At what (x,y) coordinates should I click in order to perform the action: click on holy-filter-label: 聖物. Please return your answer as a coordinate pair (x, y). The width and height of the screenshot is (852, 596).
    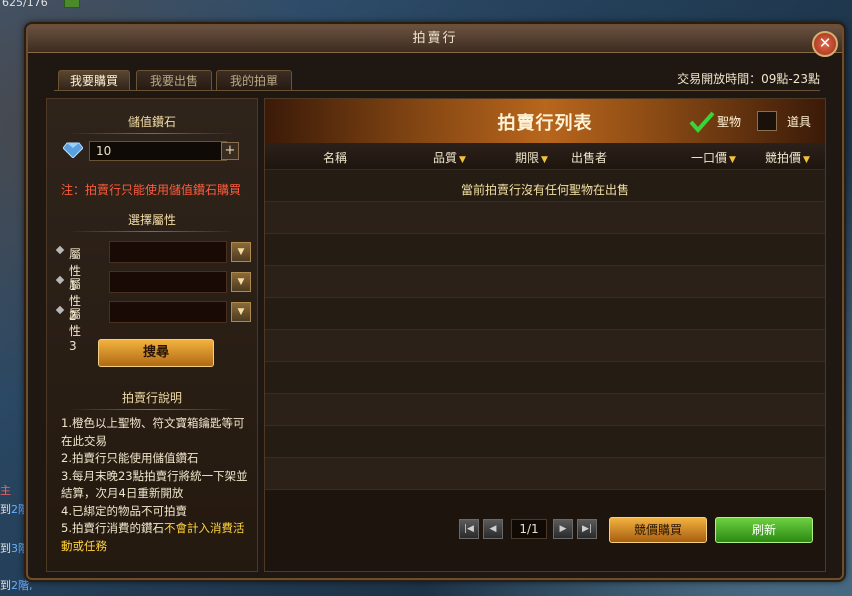
    Looking at the image, I should click on (729, 122).